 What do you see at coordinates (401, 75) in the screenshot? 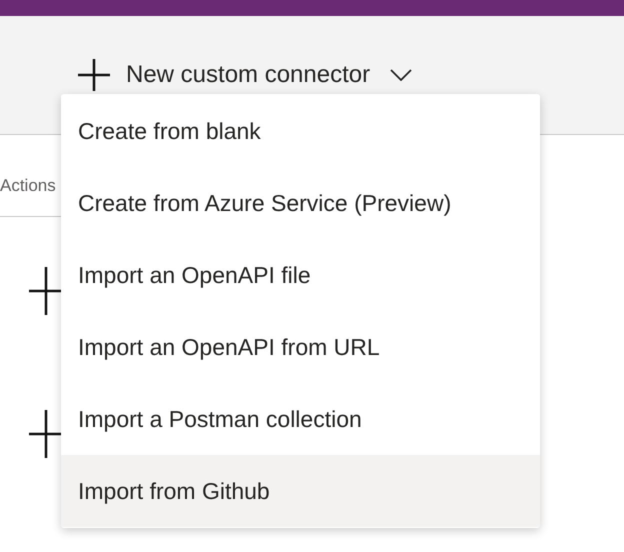
I see `chevron-icon` at bounding box center [401, 75].